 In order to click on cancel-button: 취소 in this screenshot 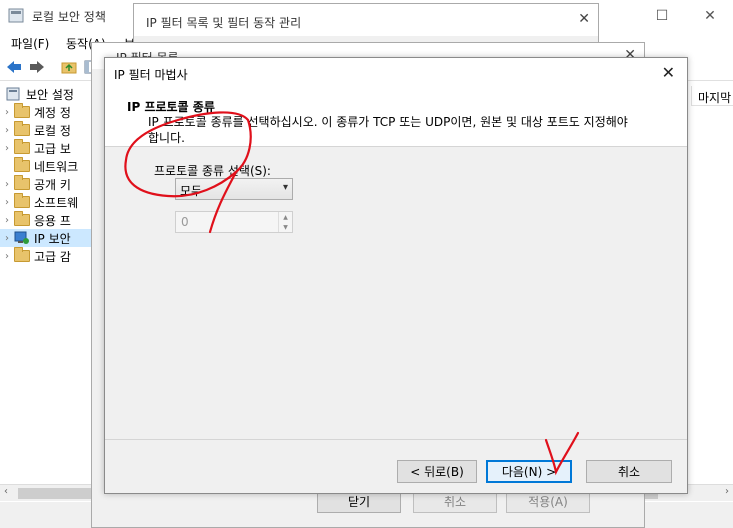, I will do `click(629, 471)`.